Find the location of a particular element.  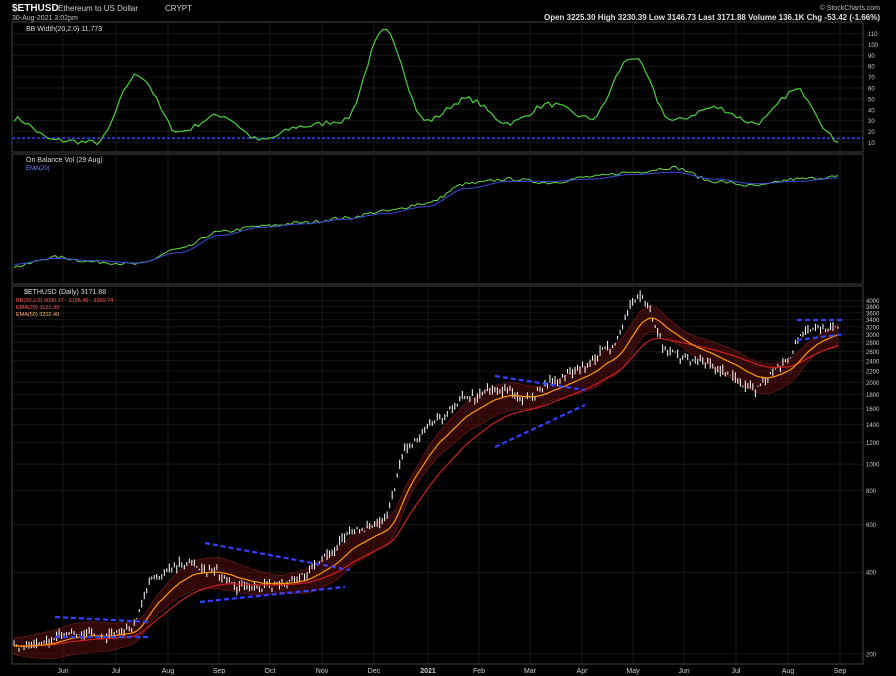

obv-label: On Balance Vol (29 Aug) is located at coordinates (64, 160).